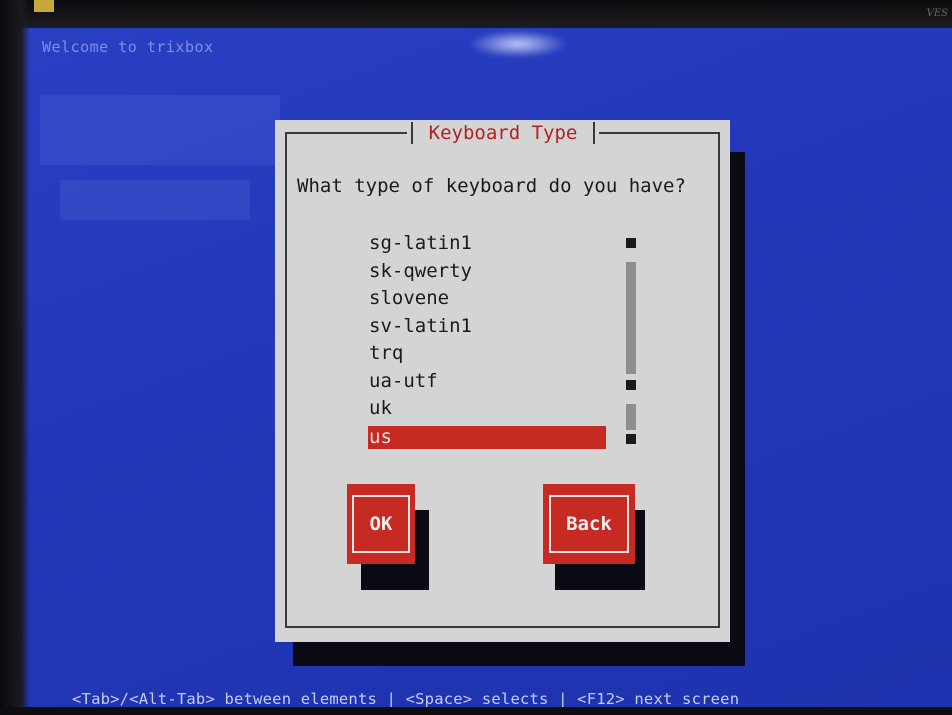 The height and width of the screenshot is (715, 952). I want to click on monitor-bezel-bottom, so click(476, 711).